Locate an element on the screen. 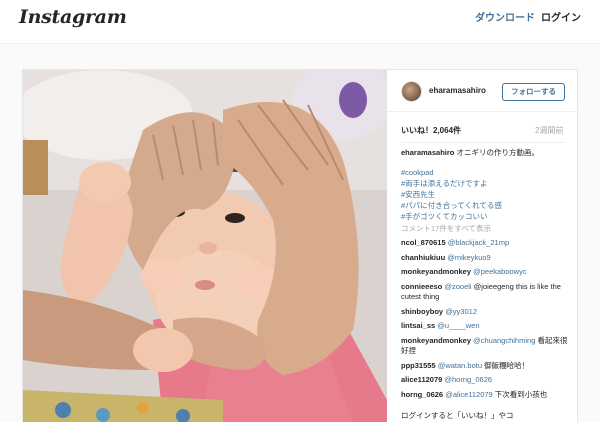 The image size is (600, 422). comment-mention: @chuangchihming is located at coordinates (504, 340).